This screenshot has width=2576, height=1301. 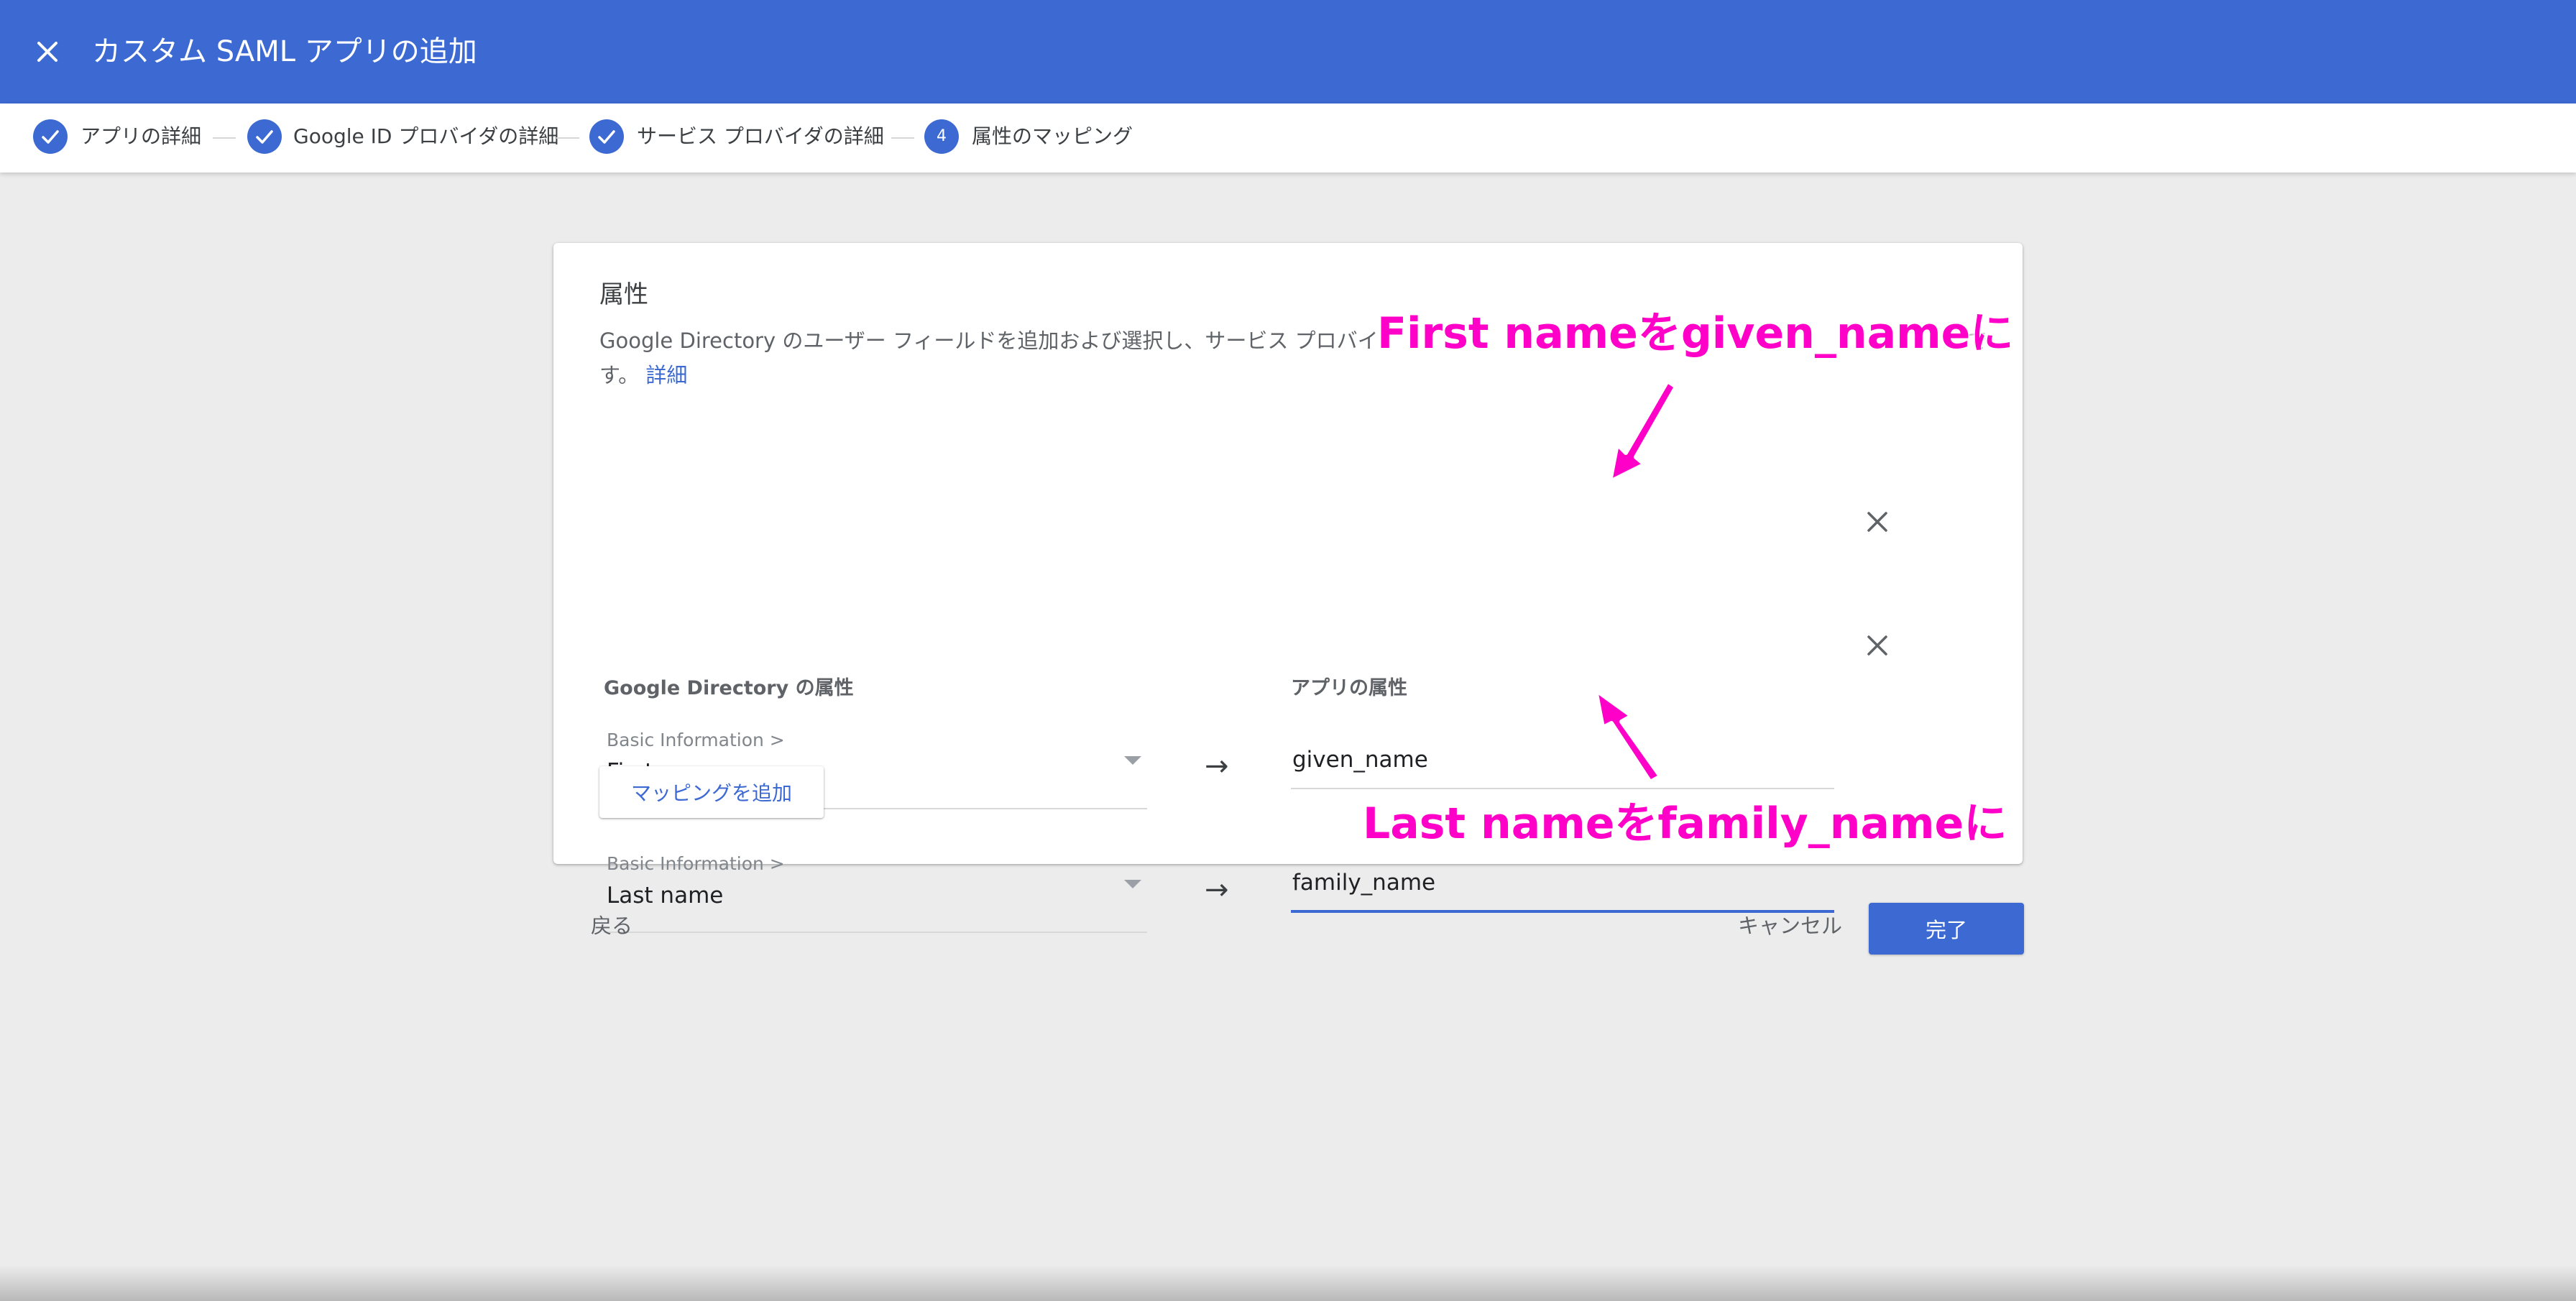 I want to click on step-3-complete-marker, so click(x=606, y=136).